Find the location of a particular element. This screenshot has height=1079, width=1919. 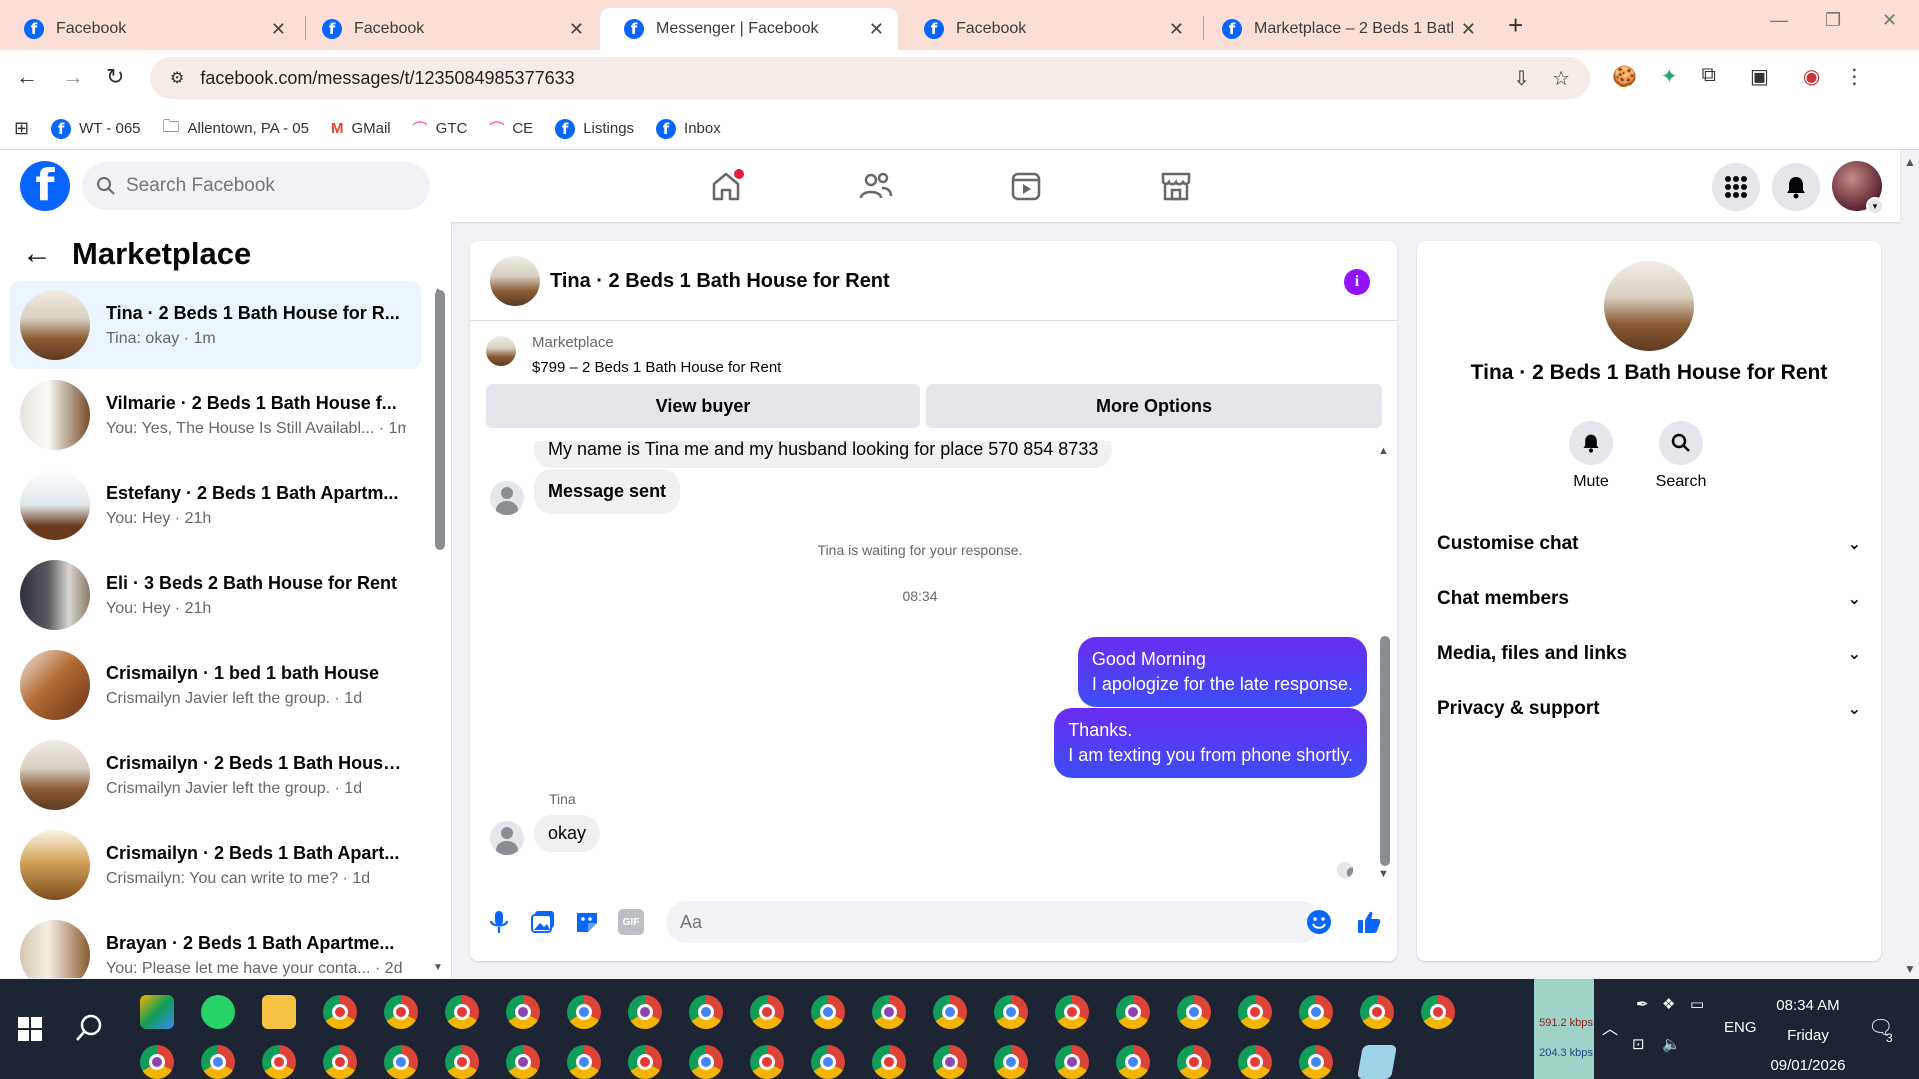

battery-icon: ▭ is located at coordinates (1697, 1004).